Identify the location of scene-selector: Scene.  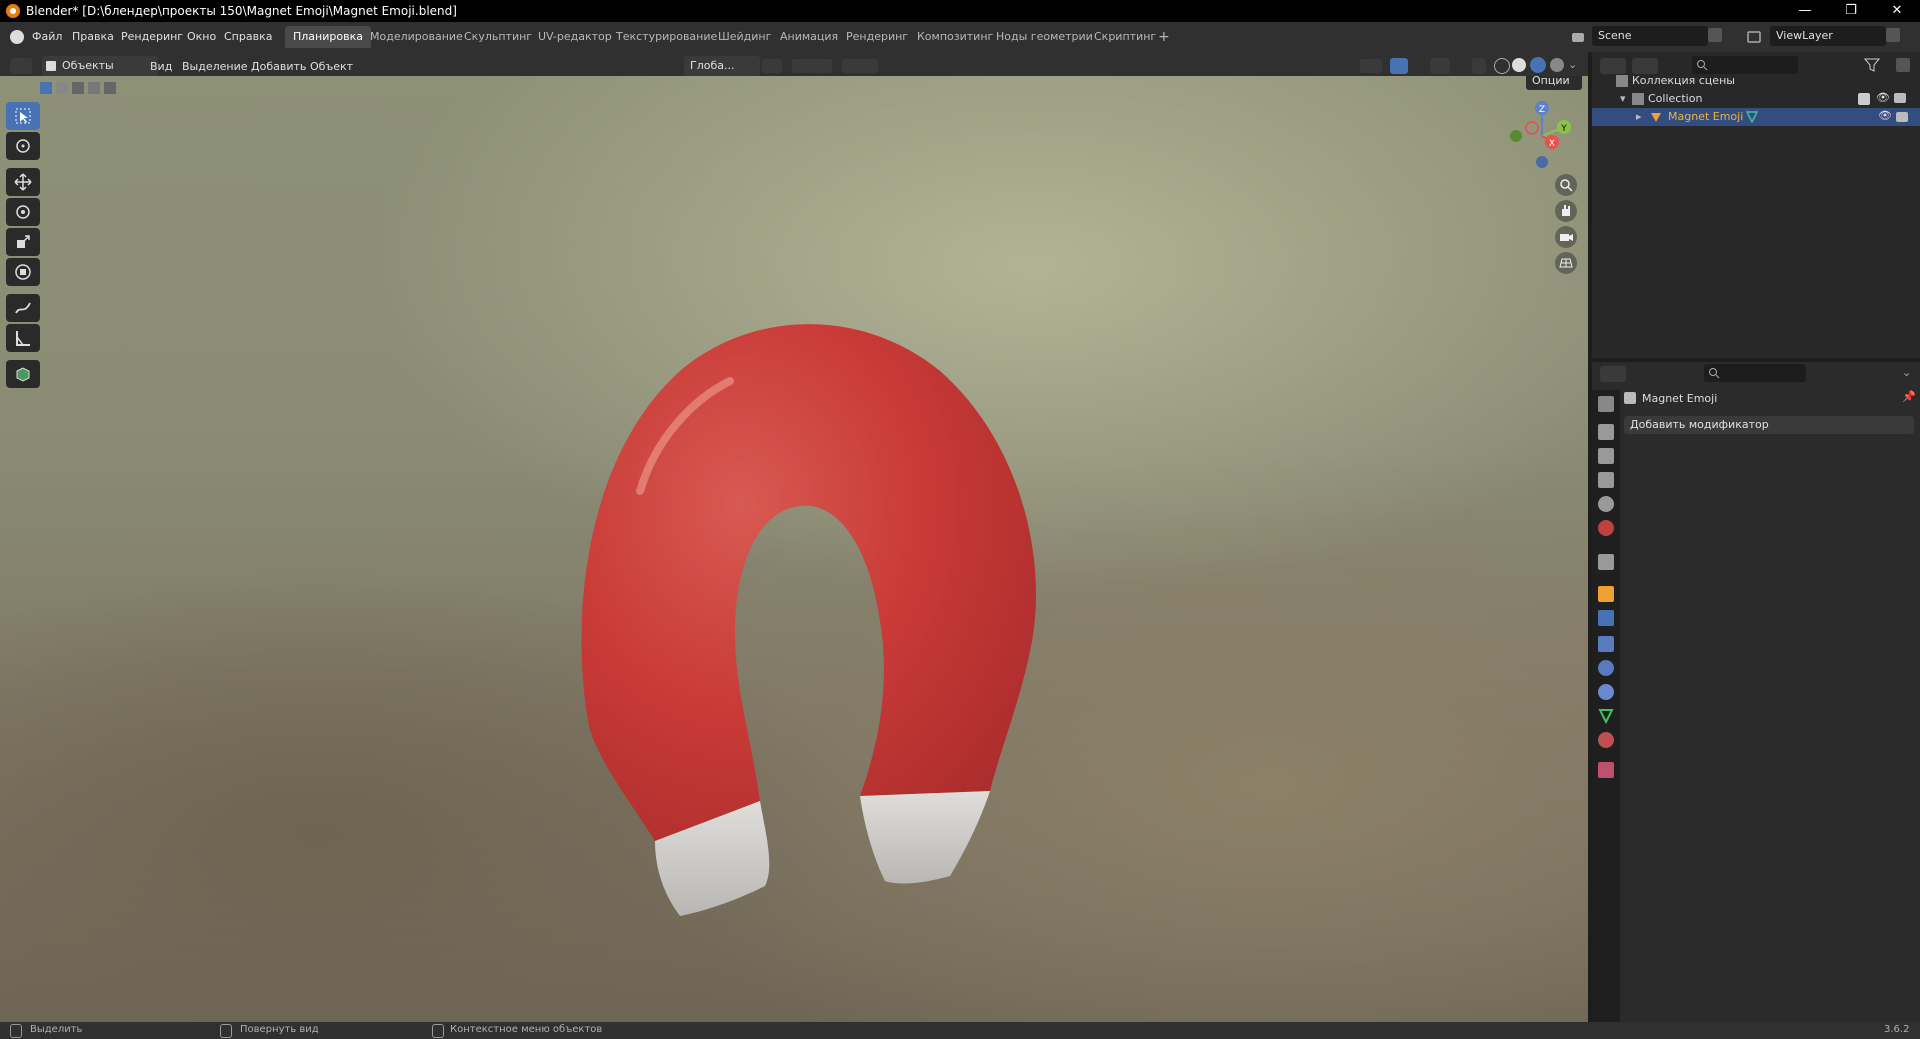
(1650, 36).